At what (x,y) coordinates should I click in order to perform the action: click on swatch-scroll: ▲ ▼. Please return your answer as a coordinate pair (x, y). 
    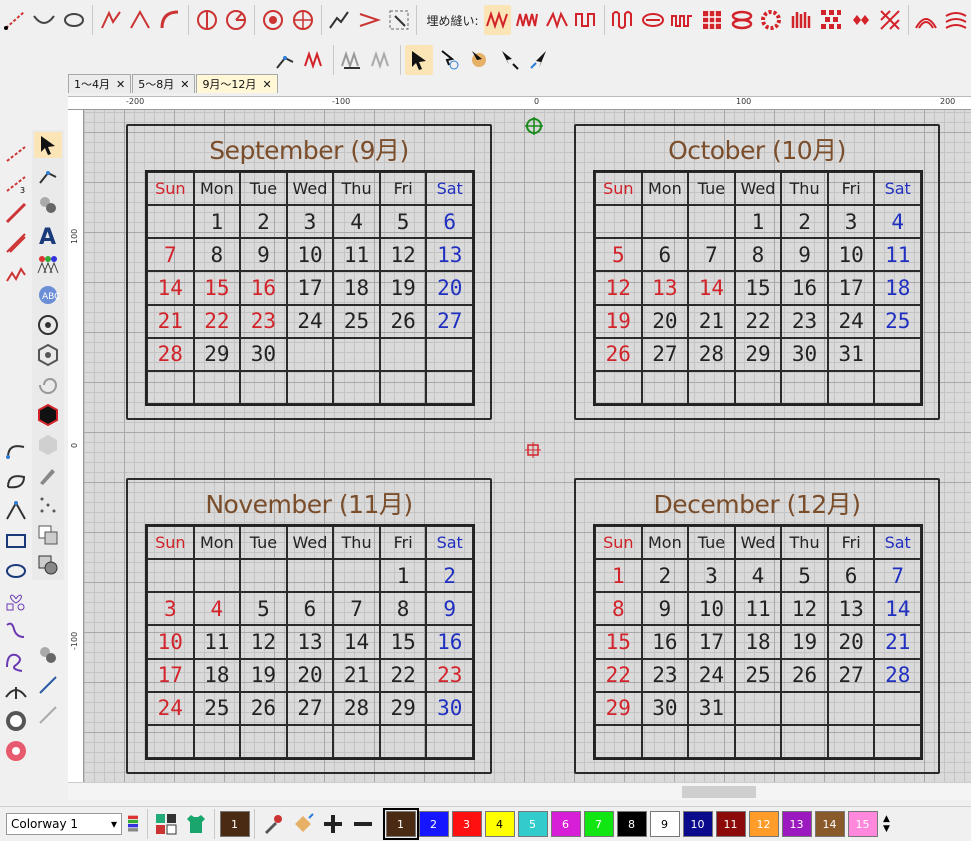
    Looking at the image, I should click on (886, 824).